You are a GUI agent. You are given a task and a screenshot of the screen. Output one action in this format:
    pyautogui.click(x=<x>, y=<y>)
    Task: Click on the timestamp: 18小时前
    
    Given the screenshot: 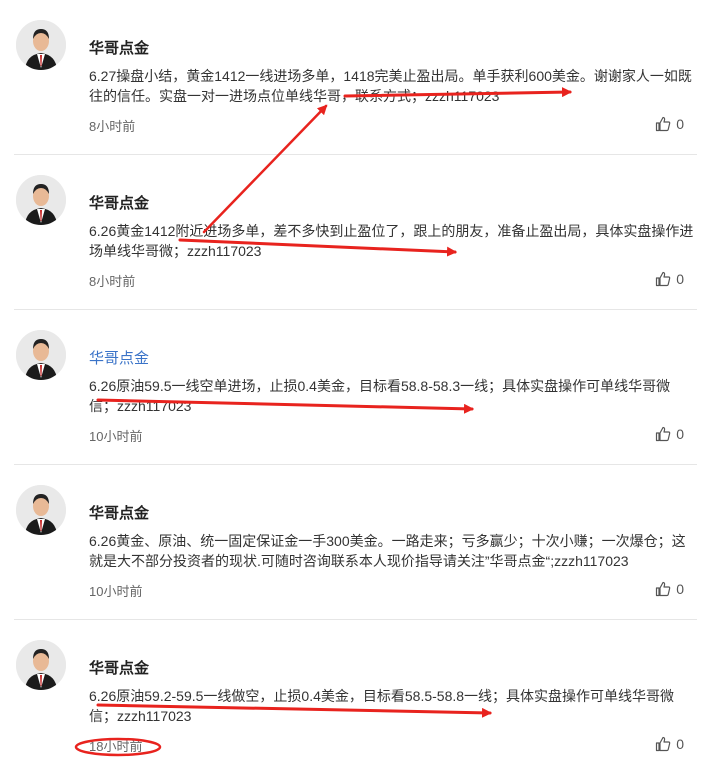 What is the action you would take?
    pyautogui.click(x=116, y=746)
    